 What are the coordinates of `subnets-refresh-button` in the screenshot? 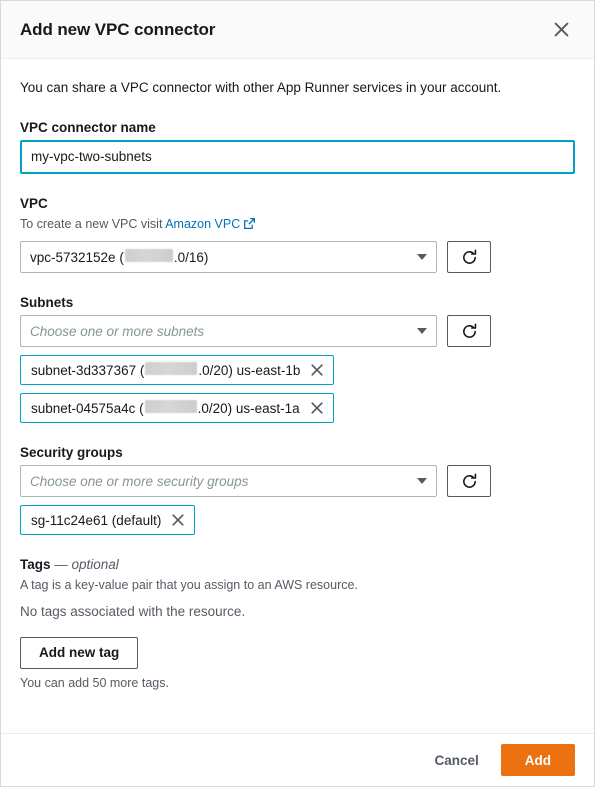 It's located at (469, 331).